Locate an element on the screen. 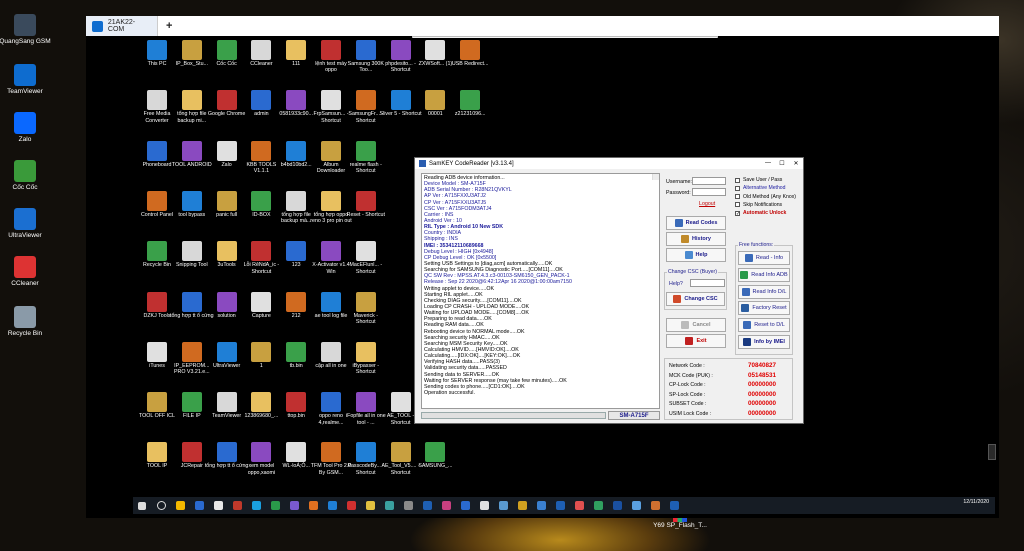 Image resolution: width=1024 pixels, height=551 pixels. host-icon-teamviewer: TeamViewer is located at coordinates (27, 80).